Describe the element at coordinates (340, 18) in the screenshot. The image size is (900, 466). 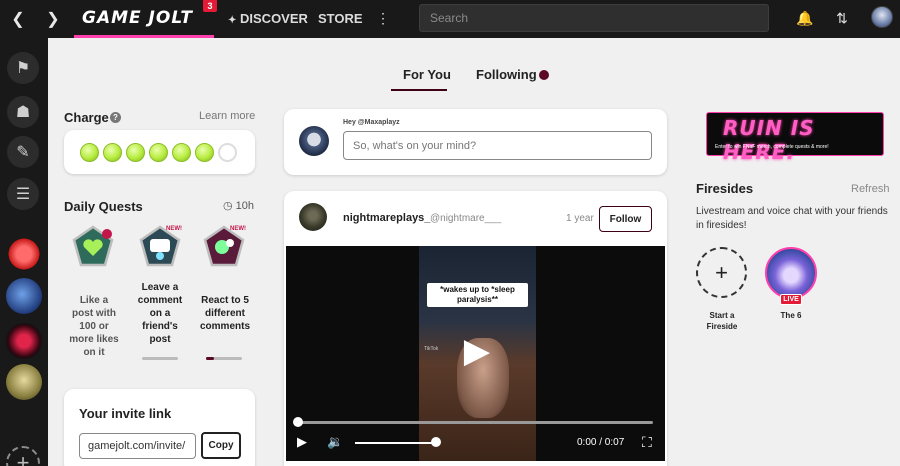
I see `nav-store: STORE` at that location.